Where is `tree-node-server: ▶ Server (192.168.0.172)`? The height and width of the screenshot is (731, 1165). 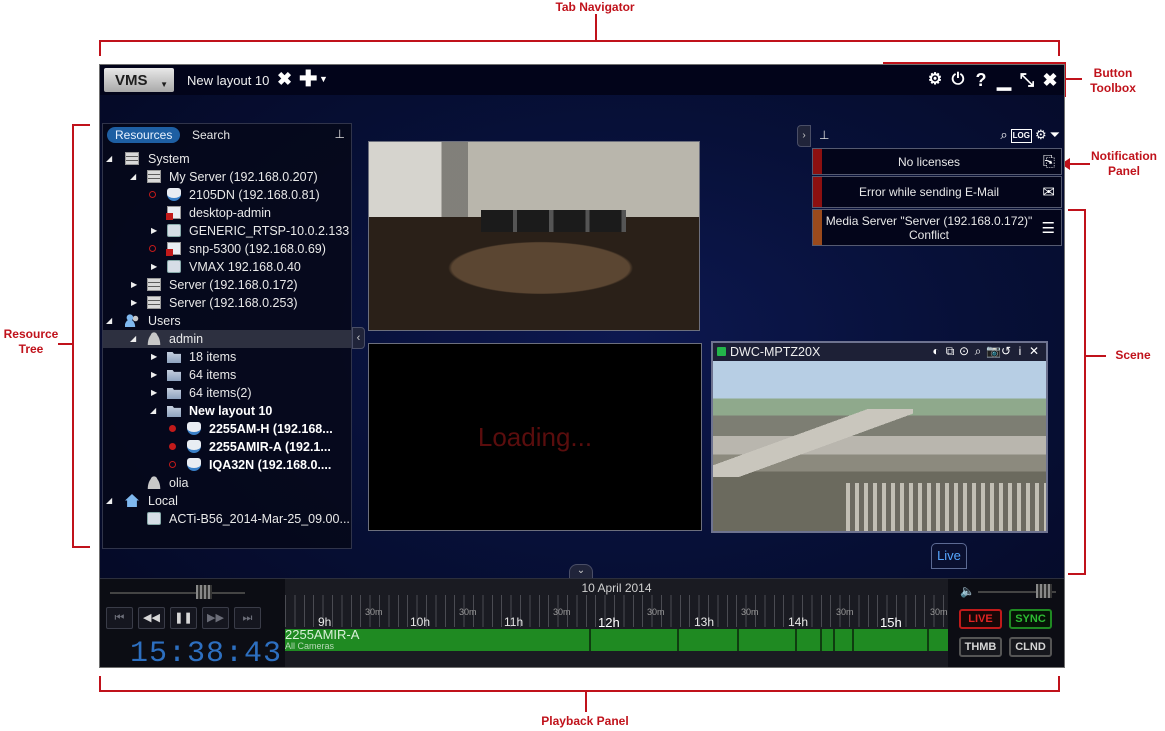 tree-node-server: ▶ Server (192.168.0.172) is located at coordinates (227, 285).